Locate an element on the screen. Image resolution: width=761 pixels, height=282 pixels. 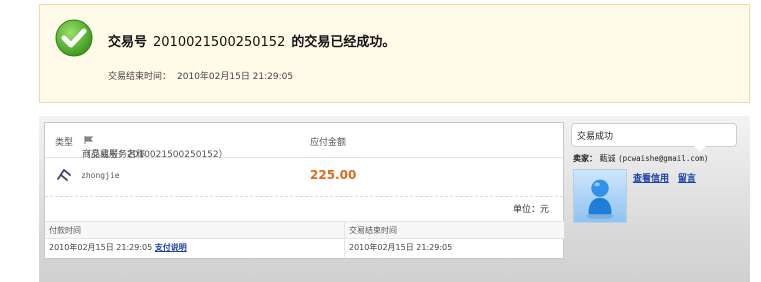
end-time-header: 交易结束时间 is located at coordinates (454, 230).